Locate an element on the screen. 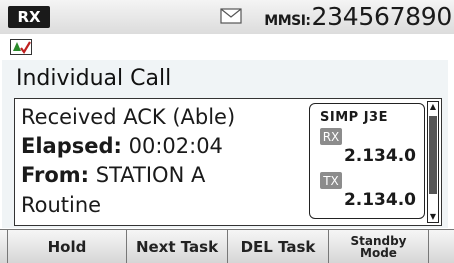 The image size is (454, 263). softkey-spacer-right is located at coordinates (441, 246).